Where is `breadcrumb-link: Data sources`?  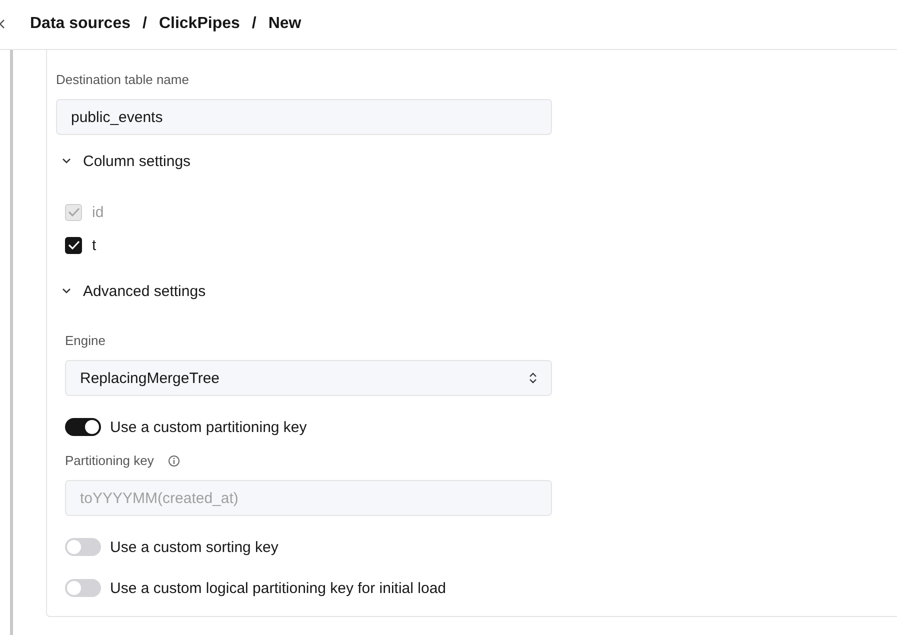 breadcrumb-link: Data sources is located at coordinates (80, 23).